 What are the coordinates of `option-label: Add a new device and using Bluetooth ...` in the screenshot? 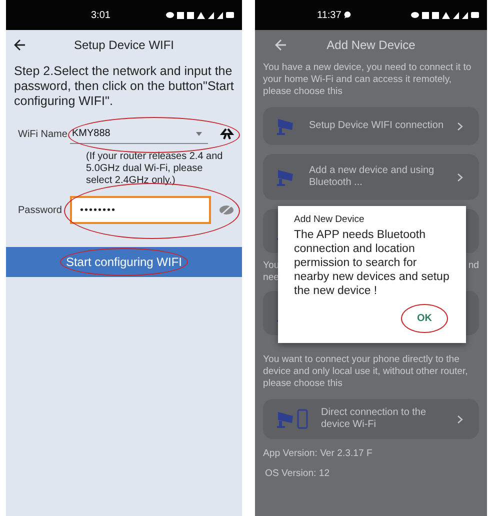 It's located at (372, 177).